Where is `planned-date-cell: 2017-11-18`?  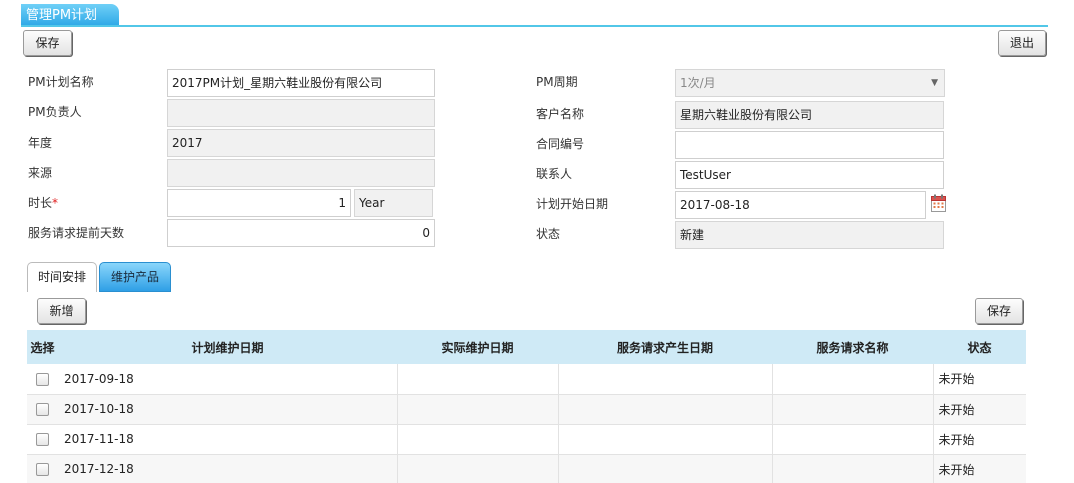 planned-date-cell: 2017-11-18 is located at coordinates (228, 439).